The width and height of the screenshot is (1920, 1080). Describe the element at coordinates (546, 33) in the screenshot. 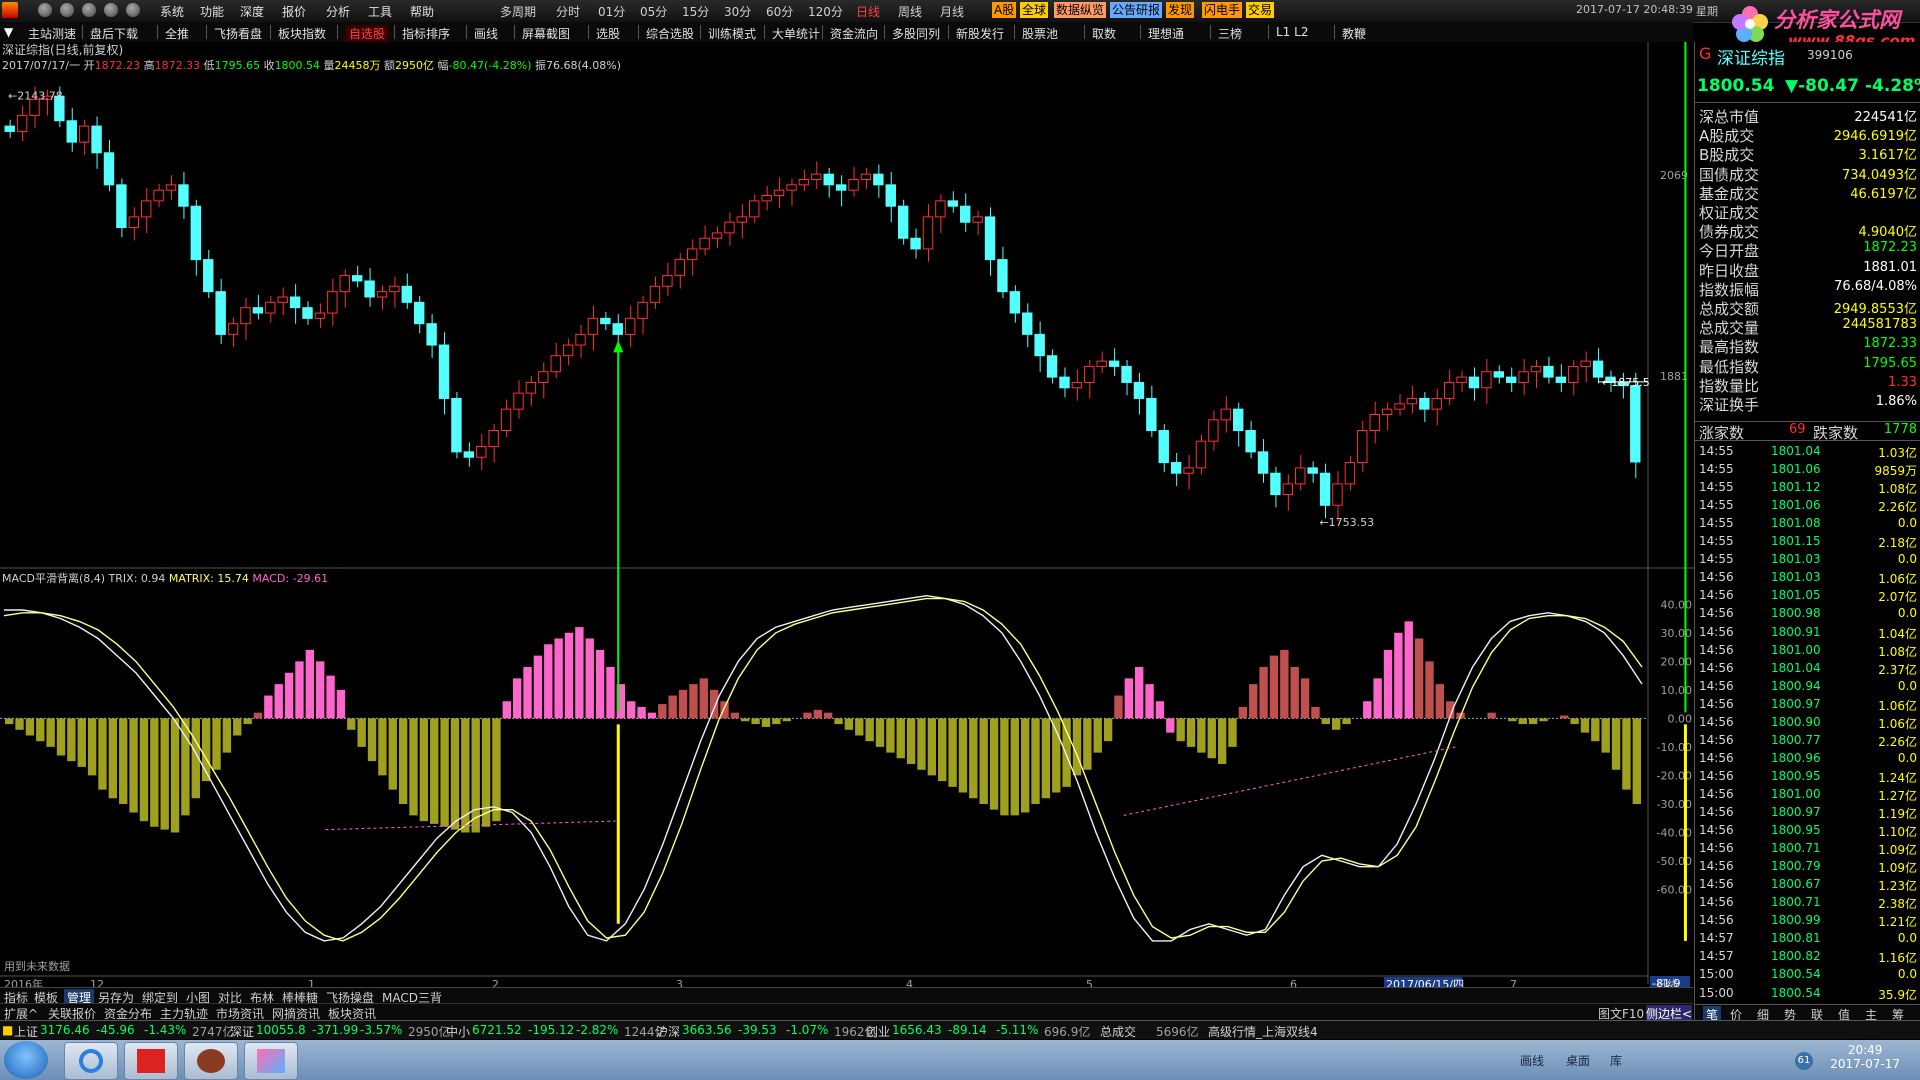

I see `toolbar-item-8: 屏幕截图` at that location.